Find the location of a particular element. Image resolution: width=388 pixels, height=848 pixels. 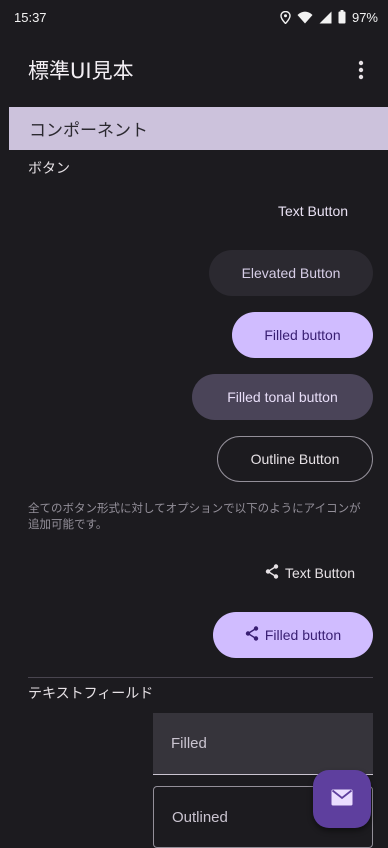

mail-fab is located at coordinates (342, 799).